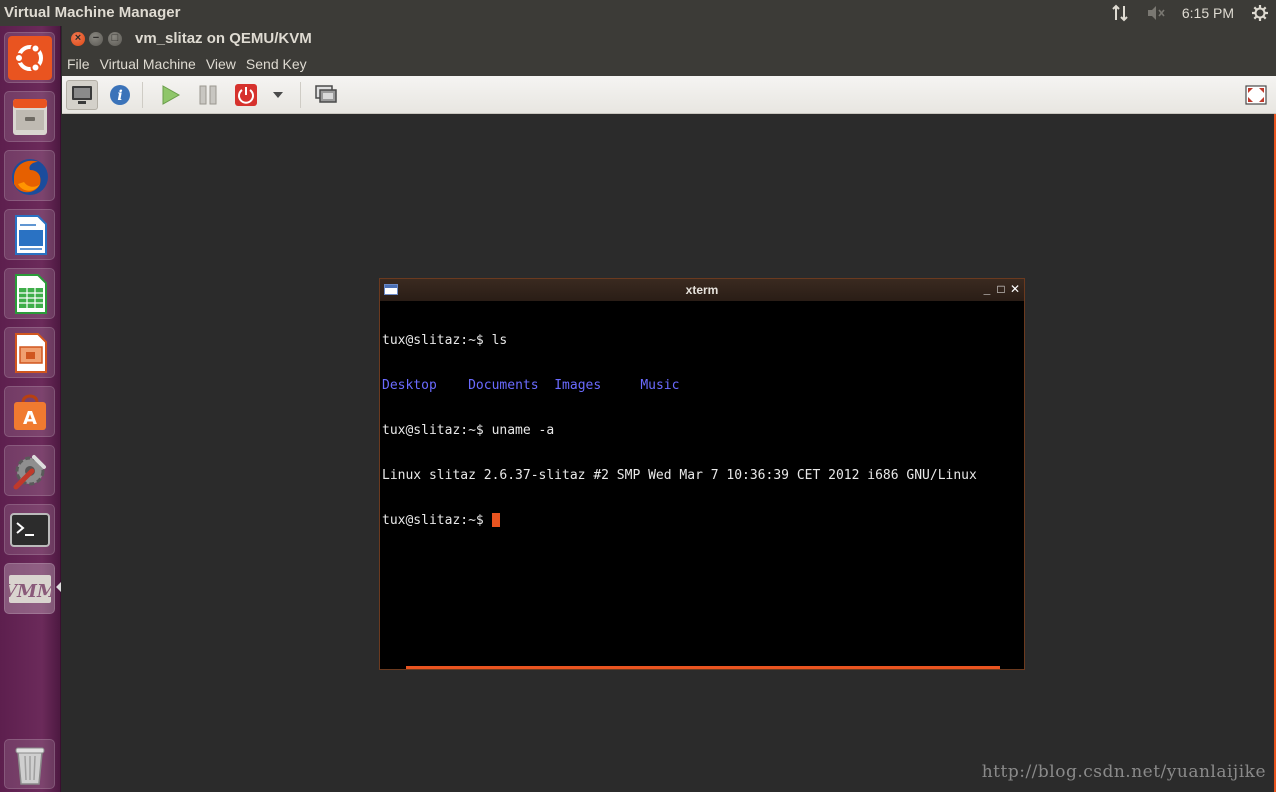 This screenshot has width=1276, height=792. I want to click on ubuntu-dash-button, so click(29, 57).